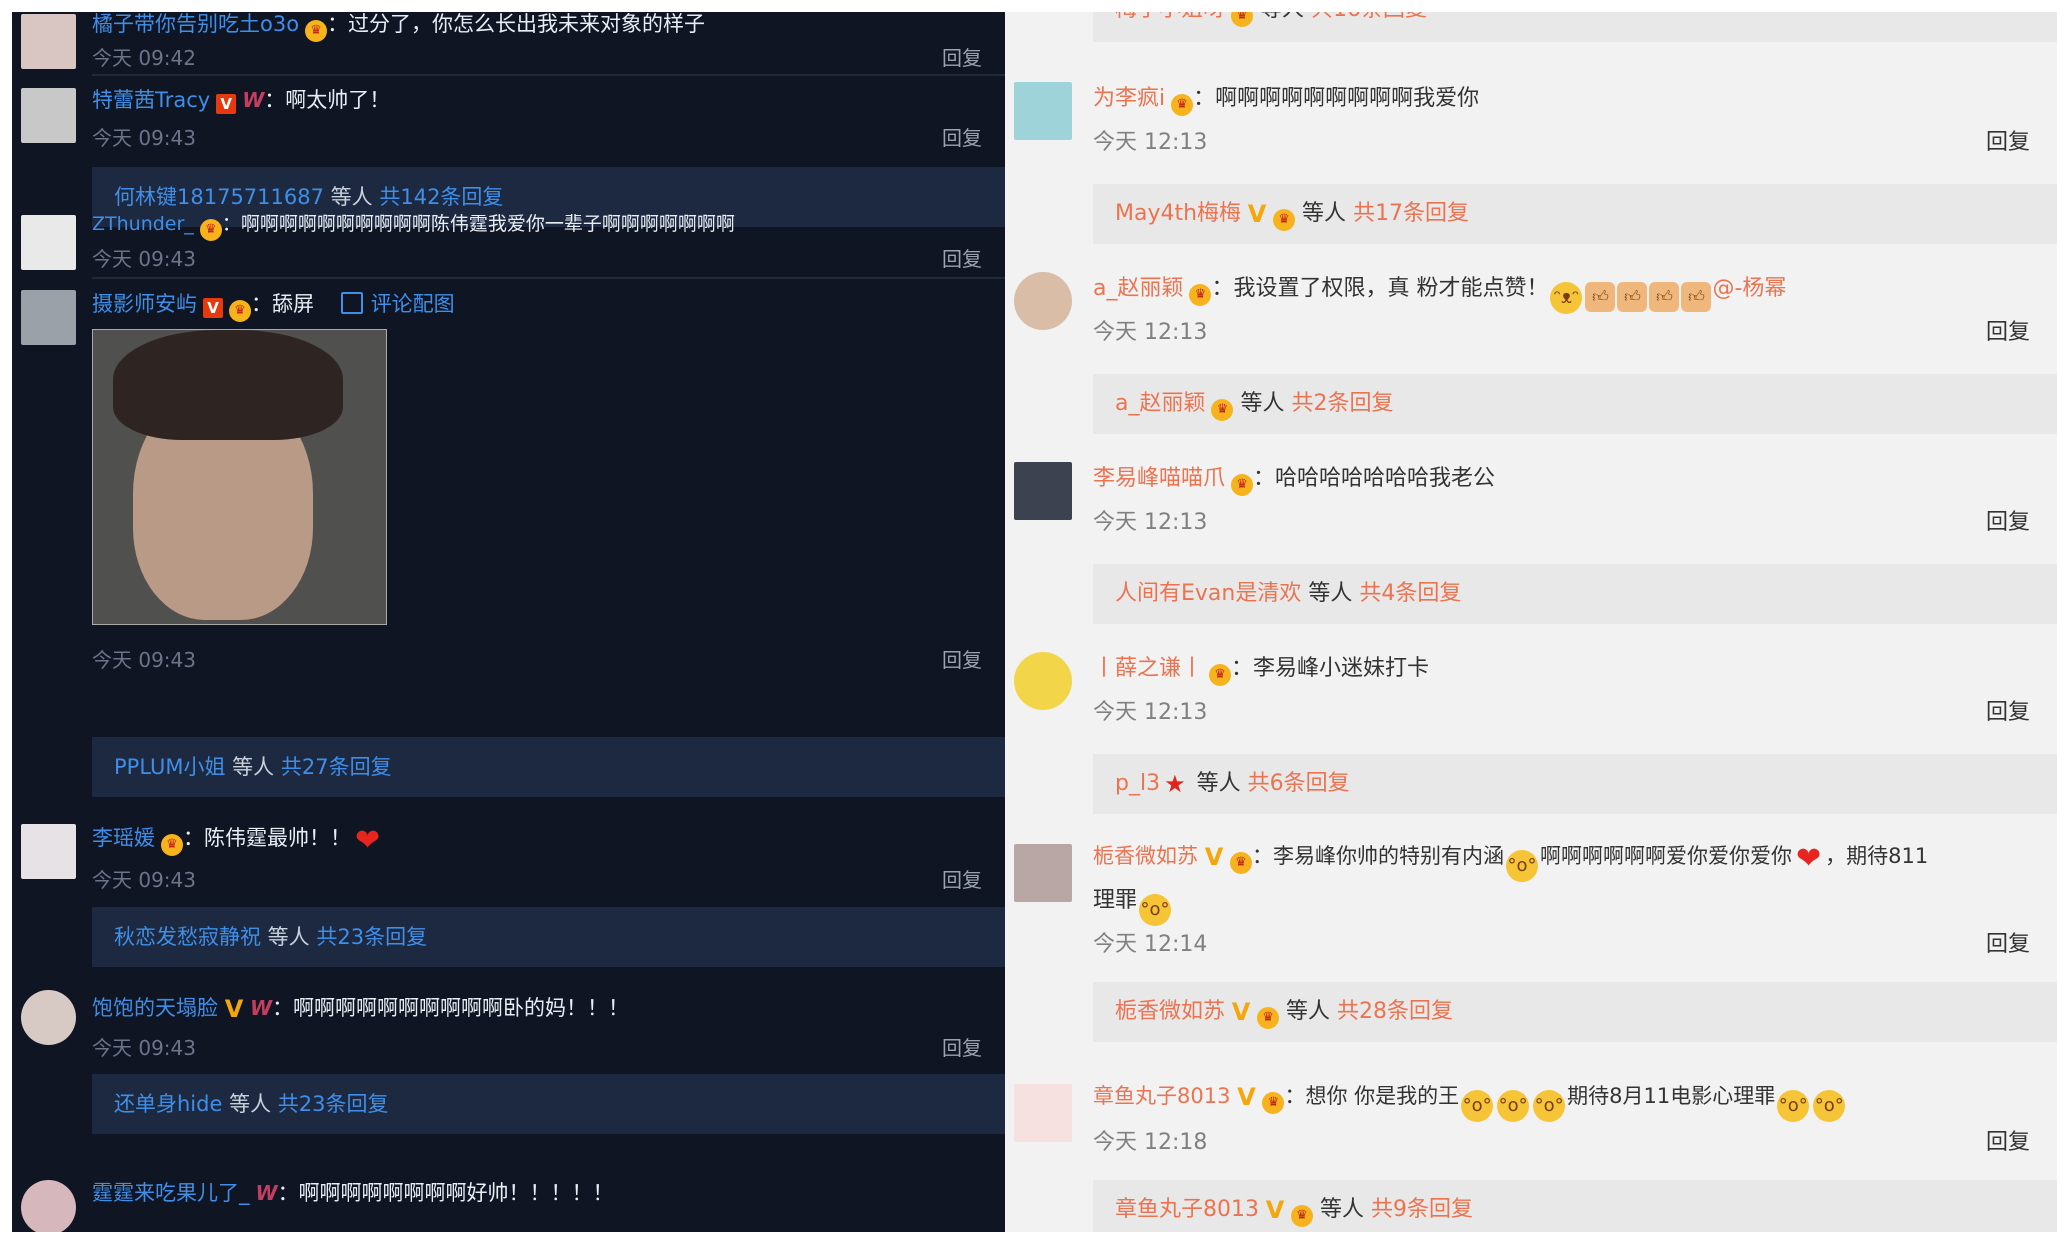  Describe the element at coordinates (336, 767) in the screenshot. I see `sub-reply-count: 共27条回复` at that location.